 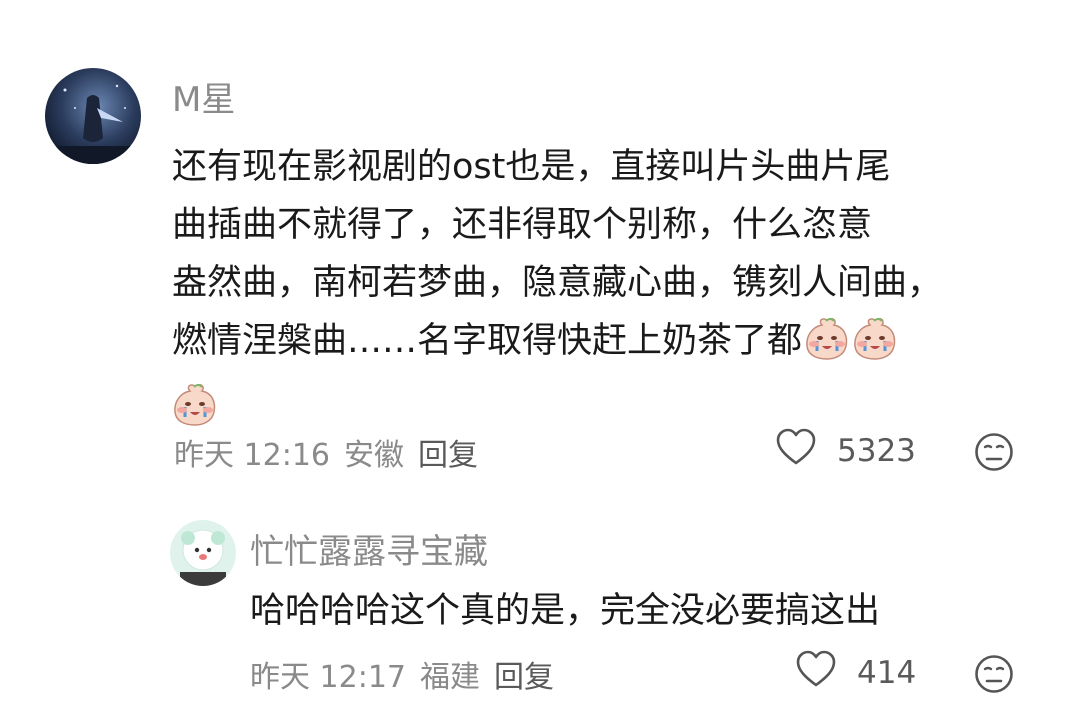 I want to click on comment-line-with-emoji: 燃情涅槃曲……名字取得快赶上奶茶了都, so click(x=612, y=345).